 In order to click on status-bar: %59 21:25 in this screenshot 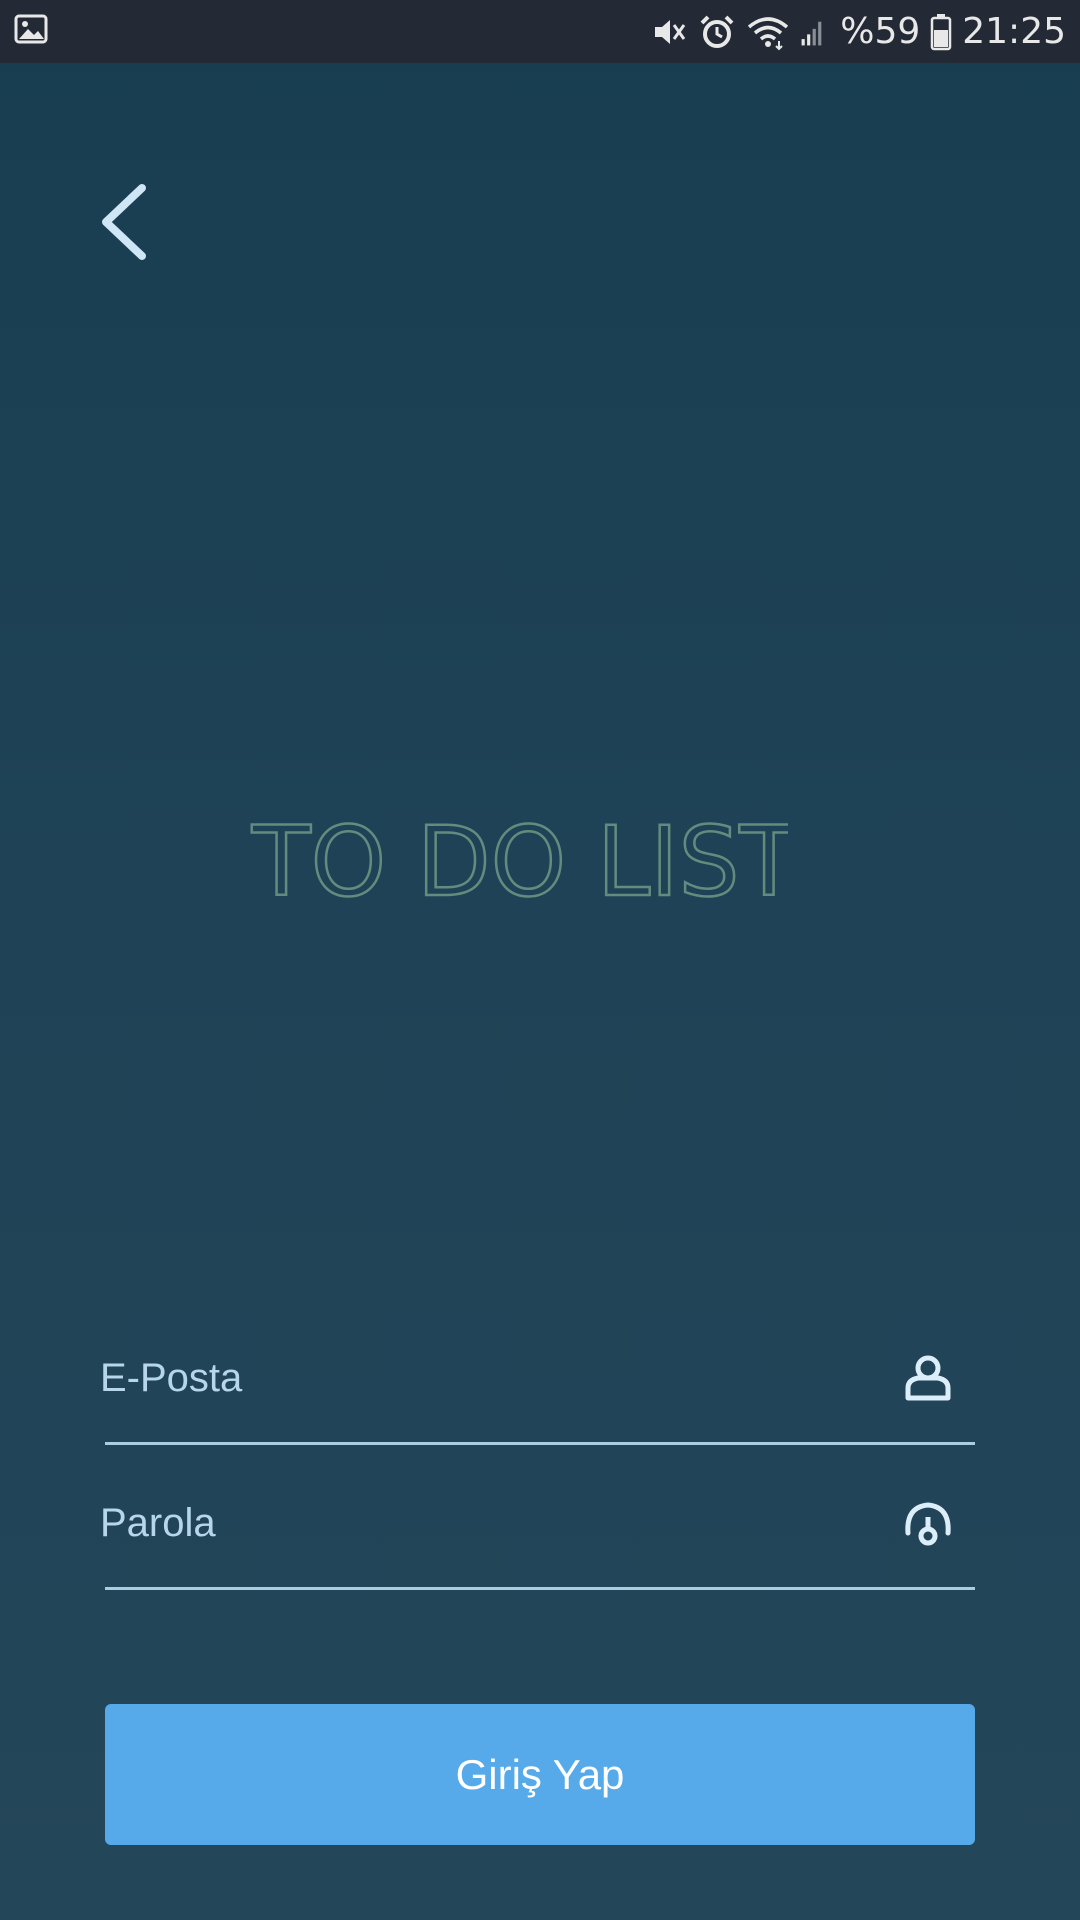, I will do `click(540, 31)`.